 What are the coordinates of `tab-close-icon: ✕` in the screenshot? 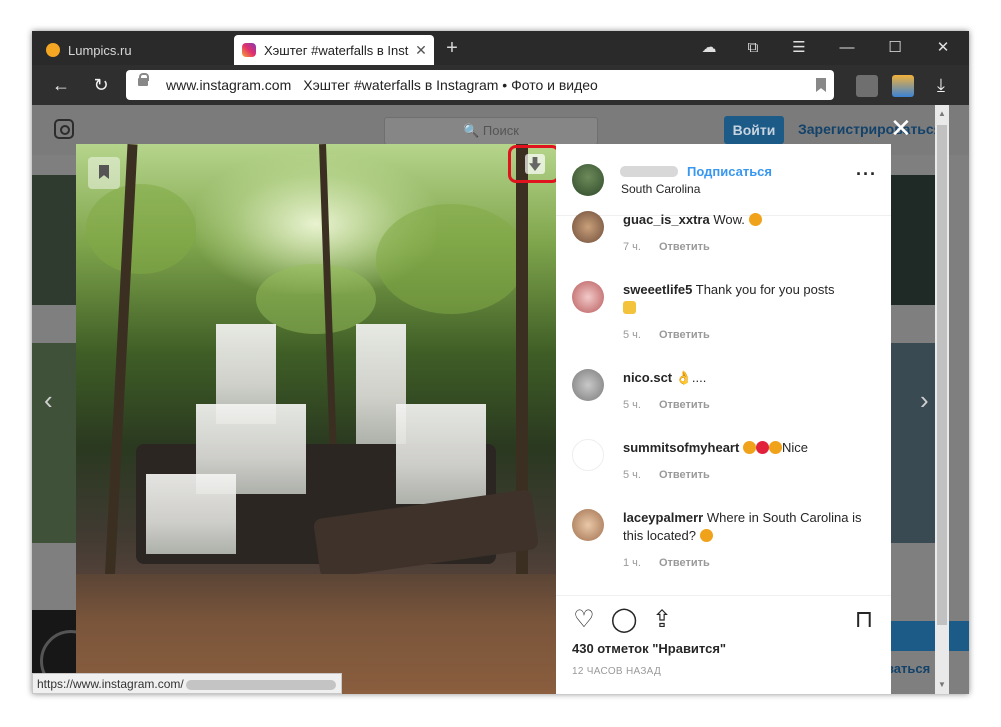 It's located at (421, 50).